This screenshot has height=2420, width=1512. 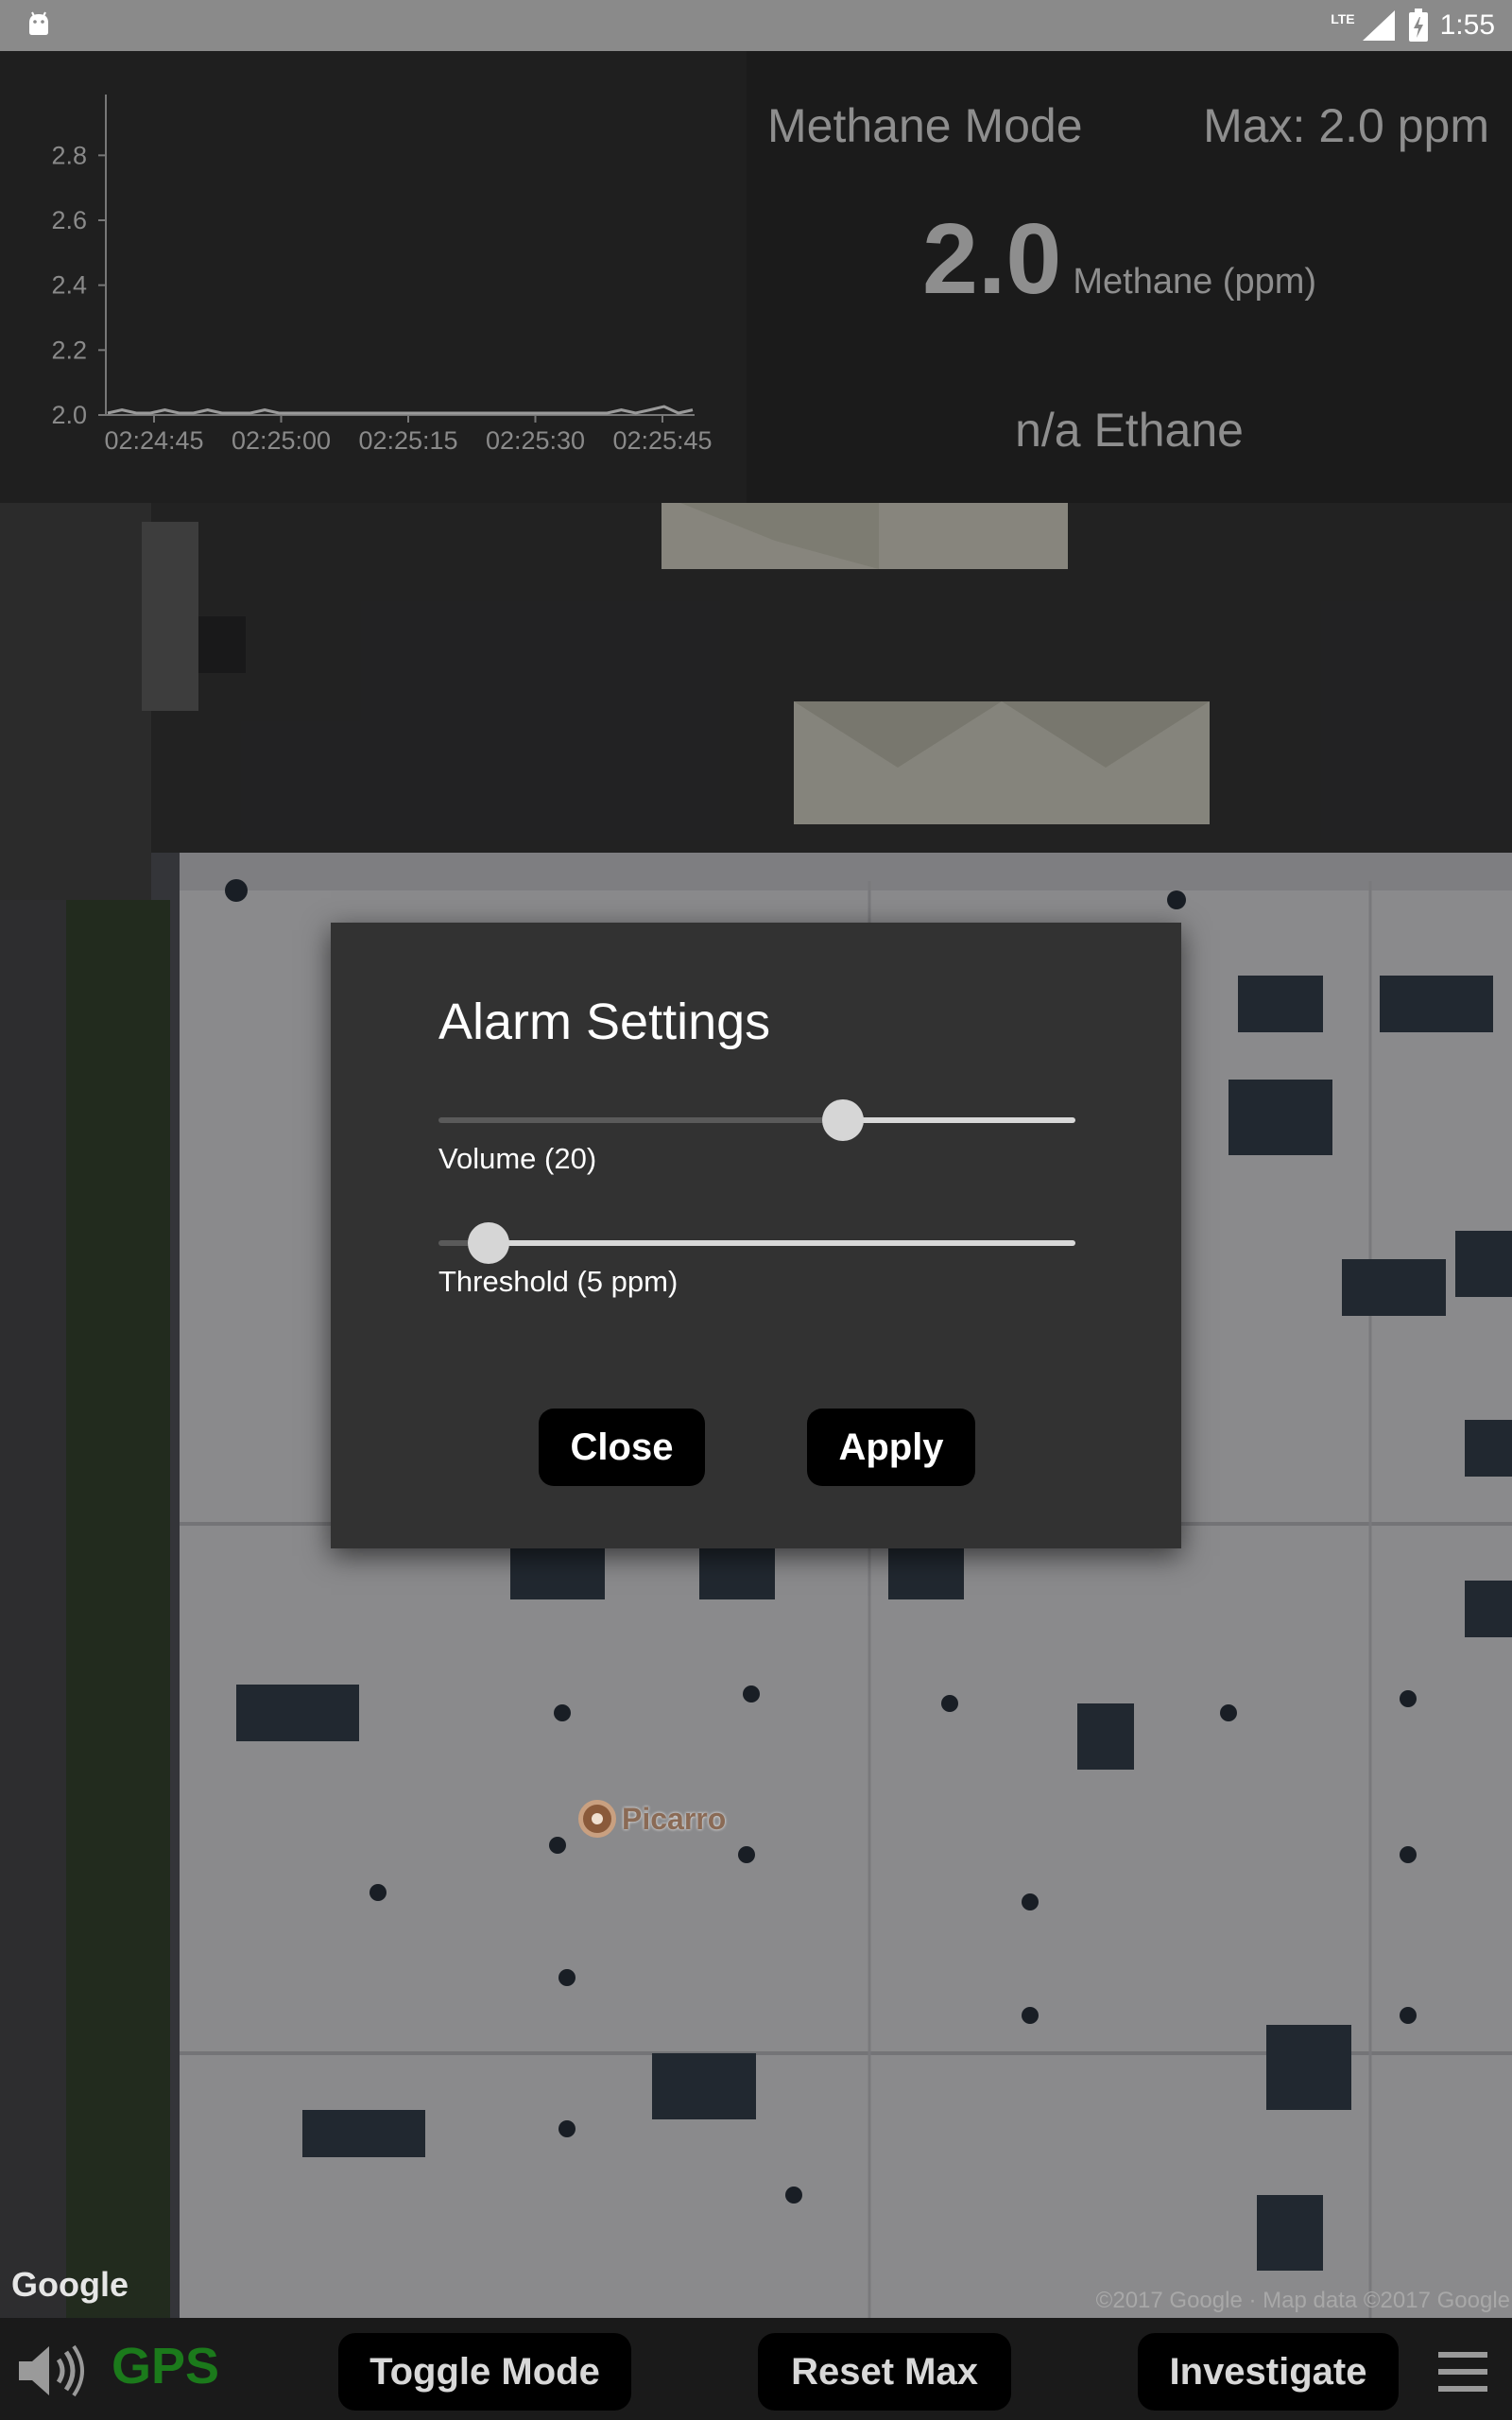 What do you see at coordinates (153, 440) in the screenshot?
I see `x-tick-label: 02:24:45` at bounding box center [153, 440].